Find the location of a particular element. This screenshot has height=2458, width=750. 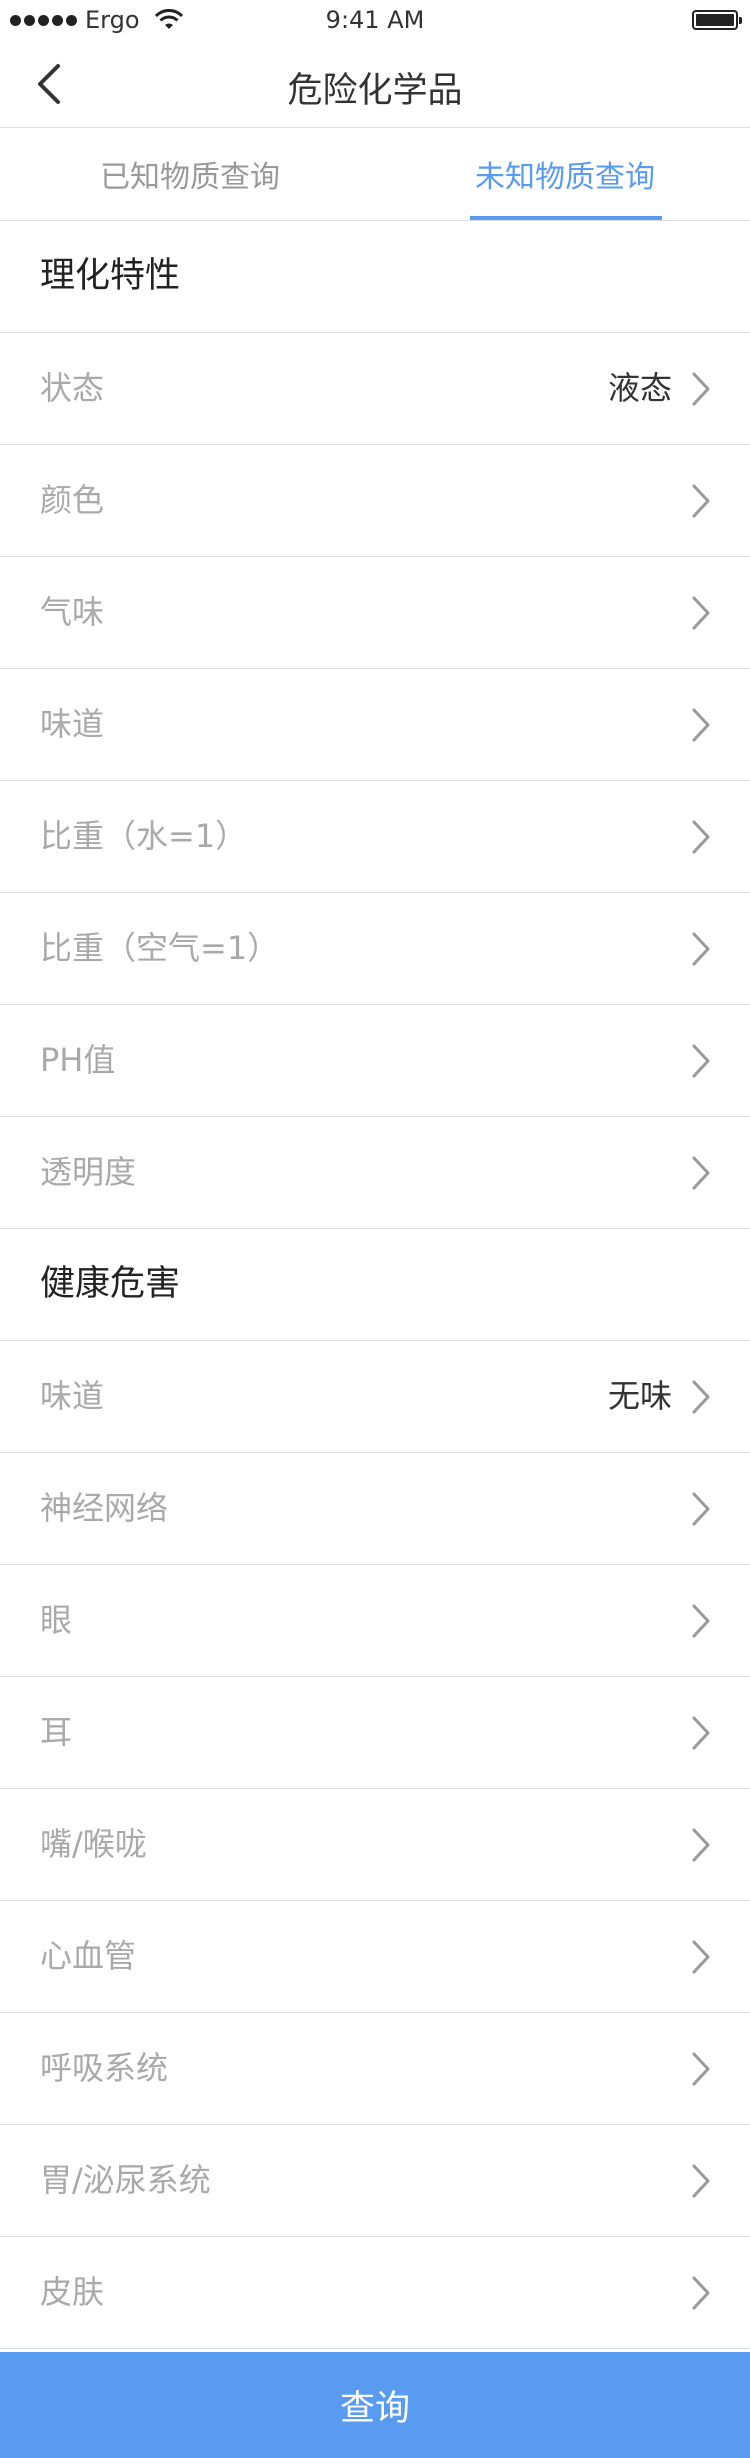

section-header-physicochemical: 理化特性 is located at coordinates (375, 277).